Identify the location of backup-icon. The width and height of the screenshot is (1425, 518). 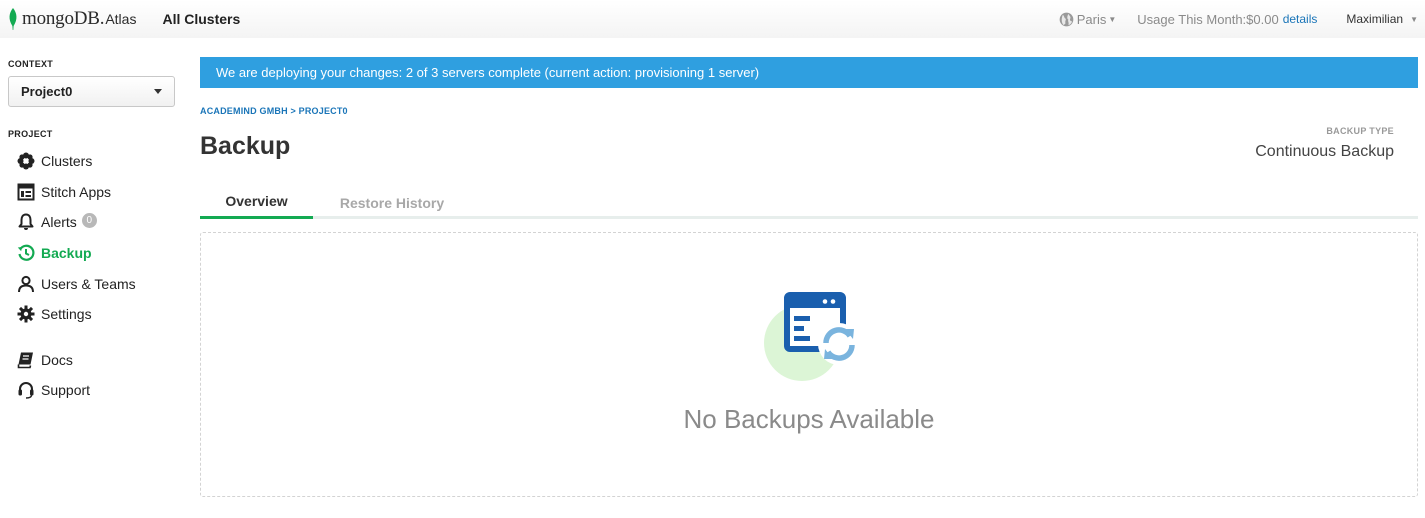
(26, 252).